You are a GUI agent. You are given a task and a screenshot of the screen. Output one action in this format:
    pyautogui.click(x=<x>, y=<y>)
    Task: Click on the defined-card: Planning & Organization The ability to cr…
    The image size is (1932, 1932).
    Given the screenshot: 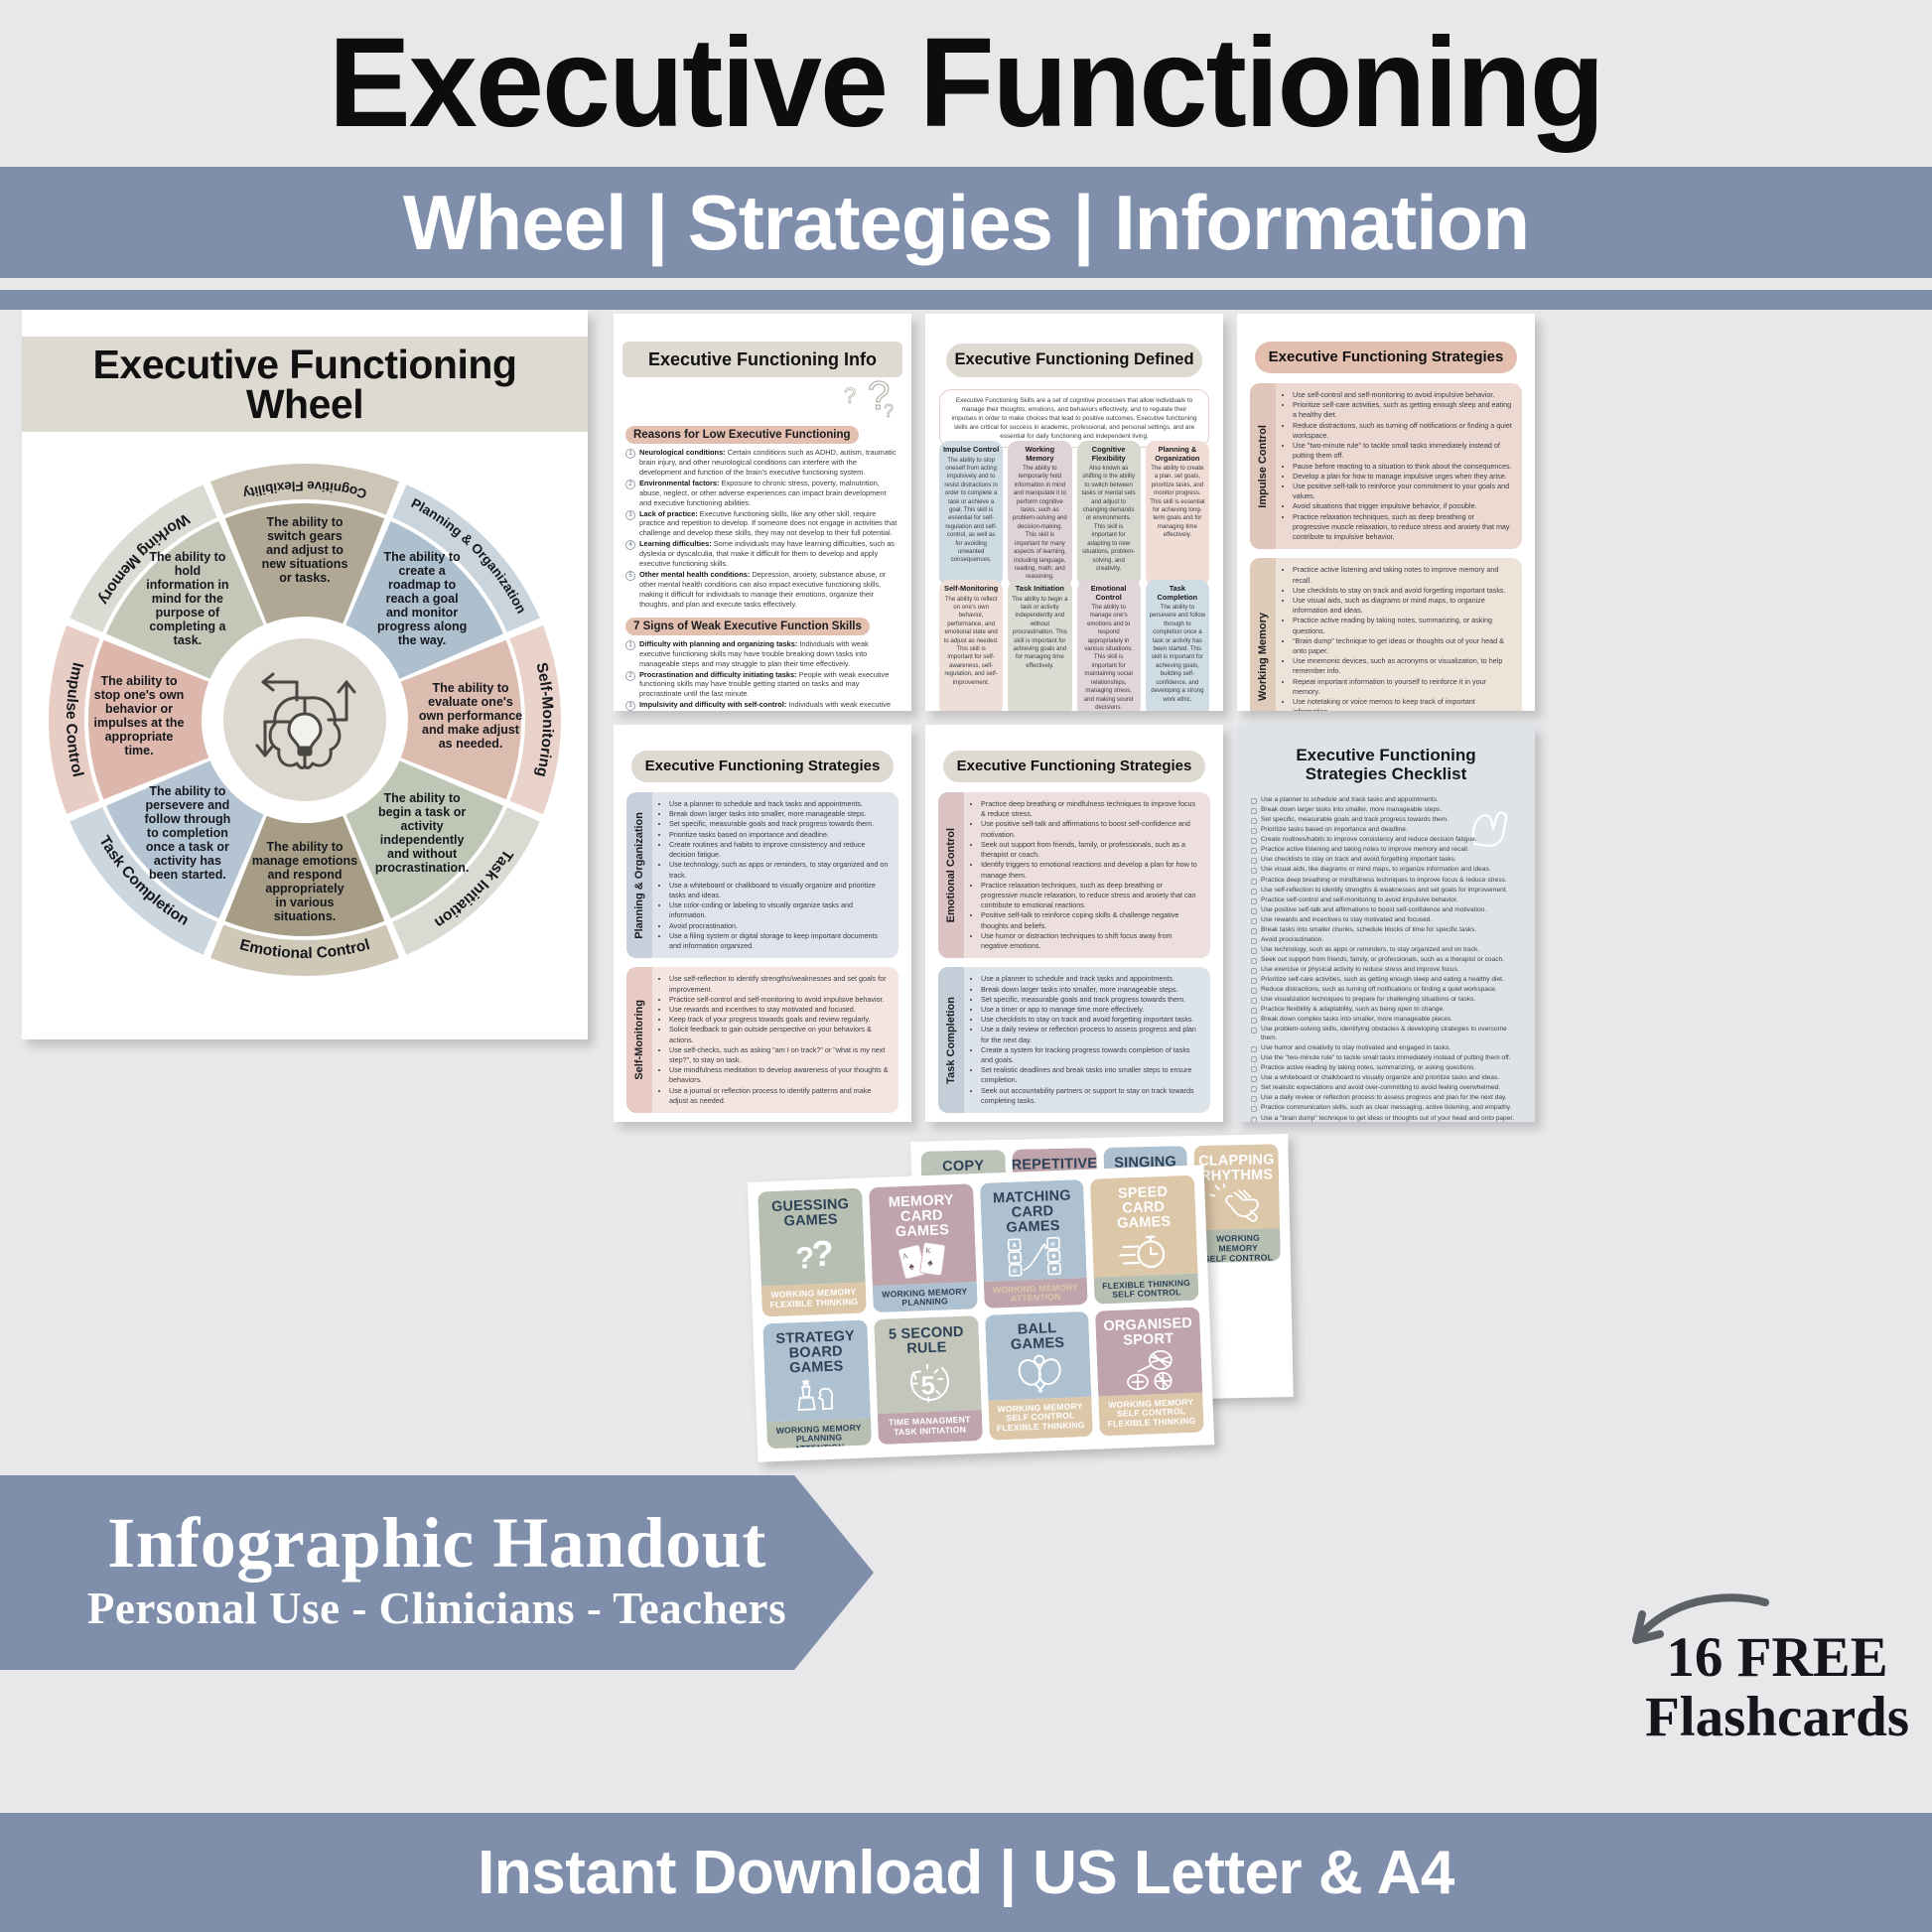 What is the action you would take?
    pyautogui.click(x=1177, y=514)
    